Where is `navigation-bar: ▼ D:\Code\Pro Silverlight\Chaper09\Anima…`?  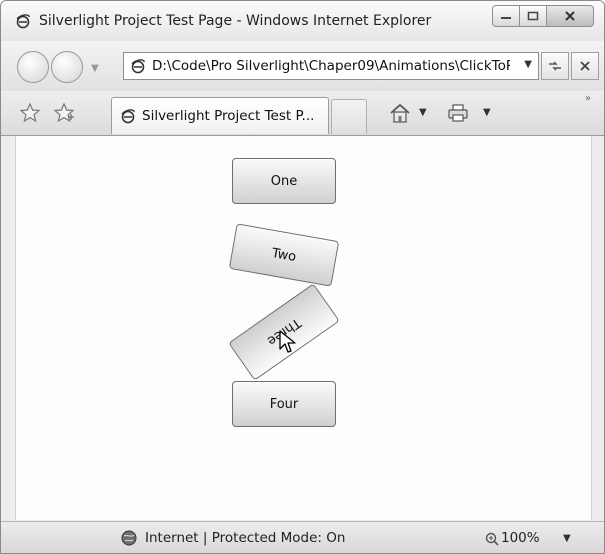 navigation-bar: ▼ D:\Code\Pro Silverlight\Chaper09\Anima… is located at coordinates (302, 66).